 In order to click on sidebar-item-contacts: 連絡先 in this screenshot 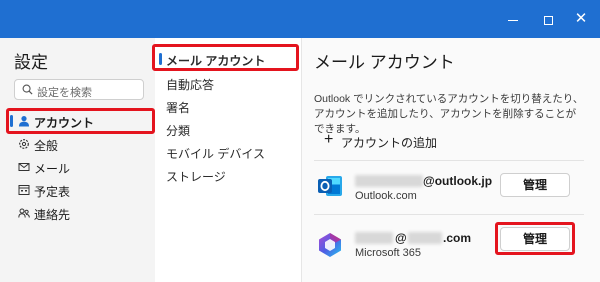, I will do `click(80, 213)`.